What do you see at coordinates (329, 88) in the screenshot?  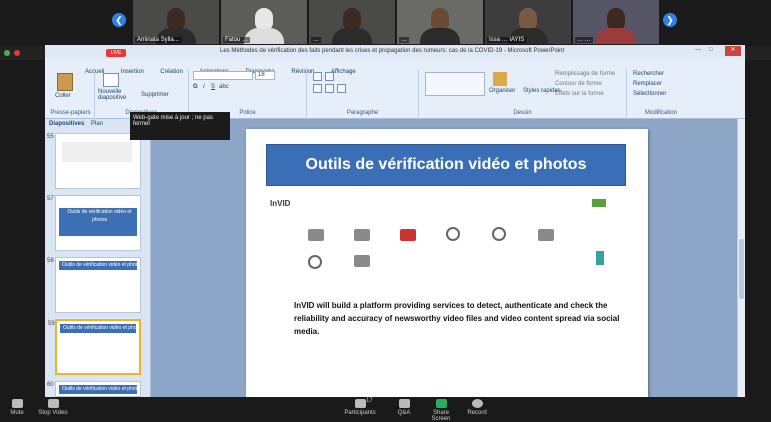 I see `align-center-icon` at bounding box center [329, 88].